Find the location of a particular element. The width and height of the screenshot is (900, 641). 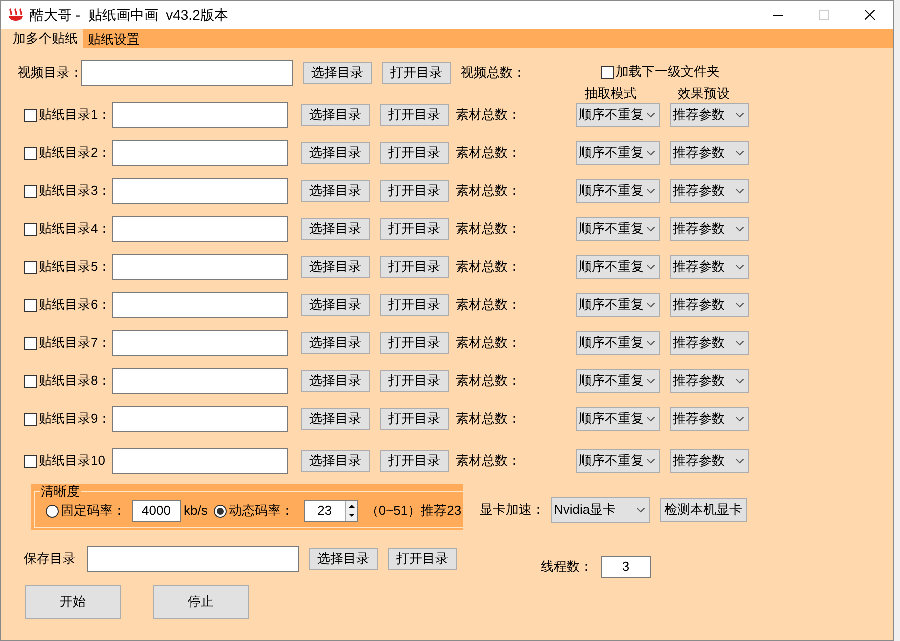

button: 检测本机显卡 is located at coordinates (703, 510).